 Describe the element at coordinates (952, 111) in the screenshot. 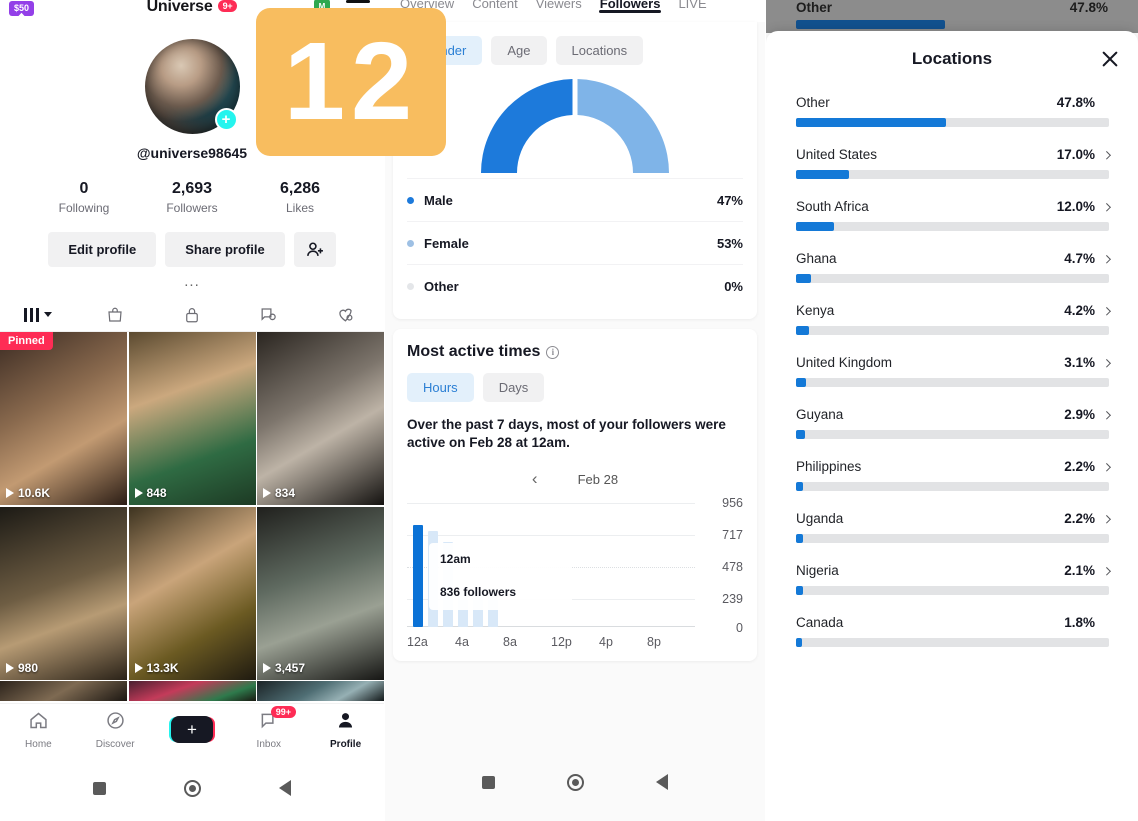

I see `list-item: Other 47.8%` at that location.